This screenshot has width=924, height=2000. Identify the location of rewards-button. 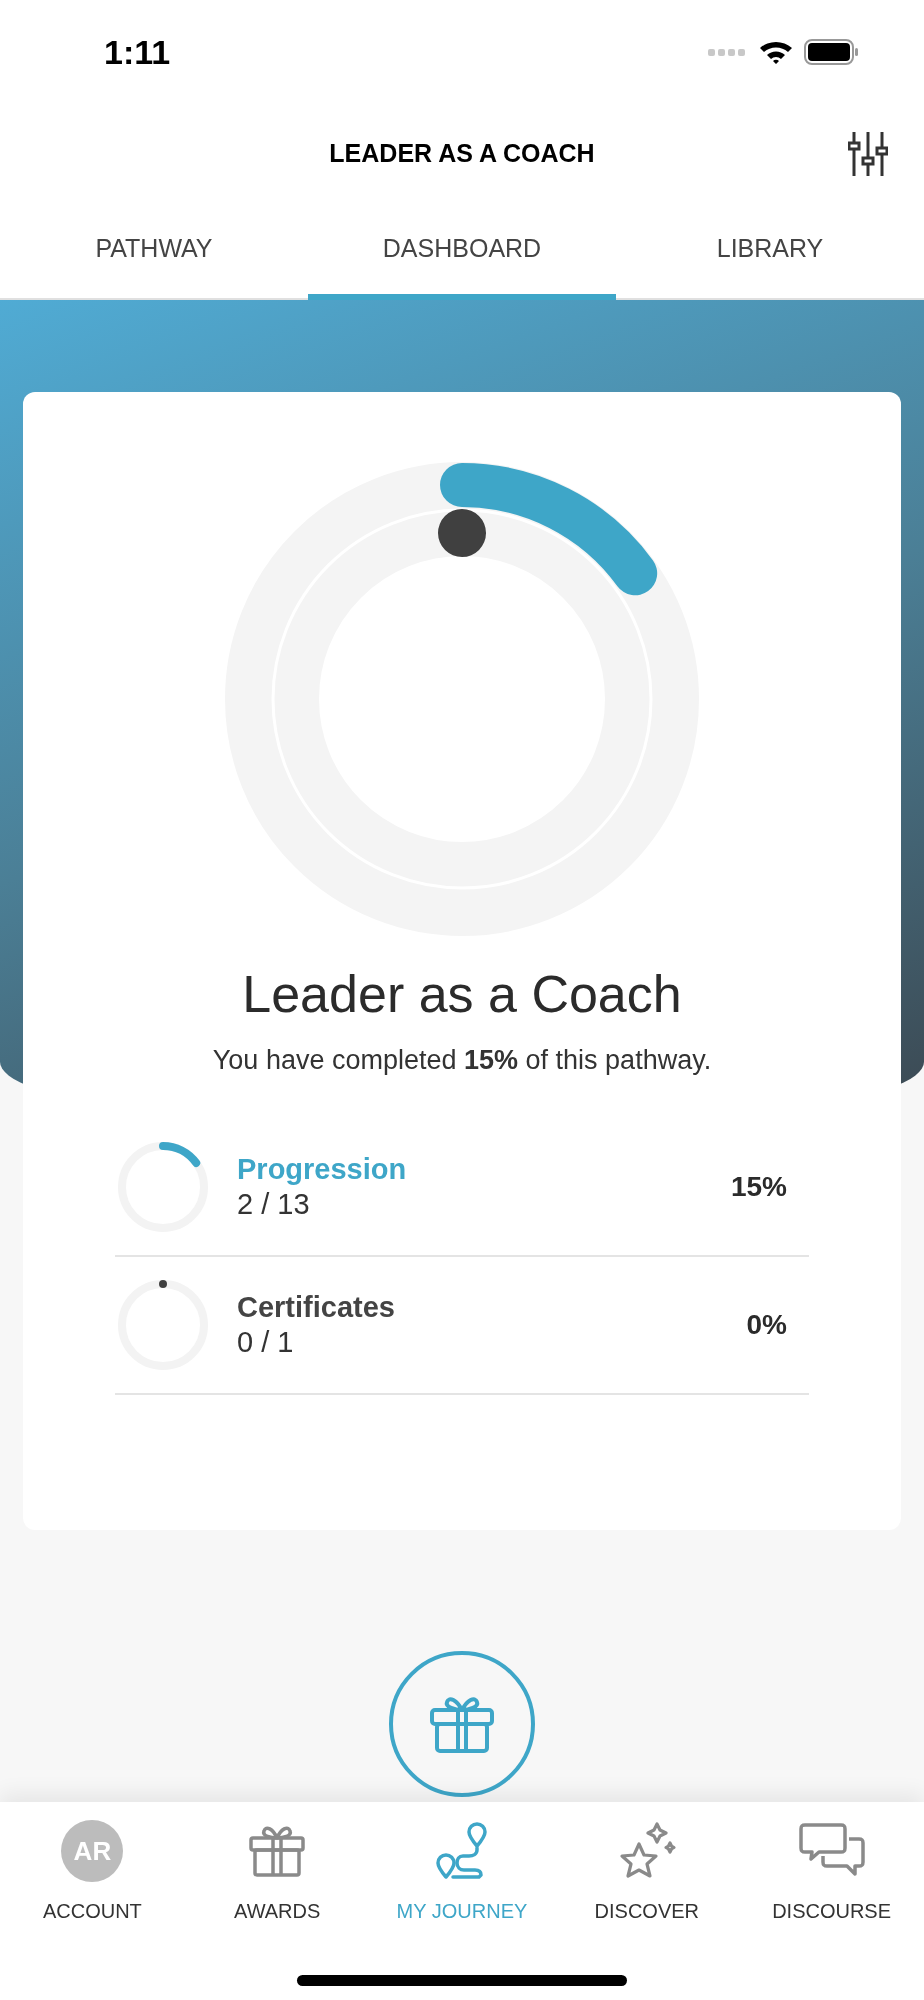
(462, 1724).